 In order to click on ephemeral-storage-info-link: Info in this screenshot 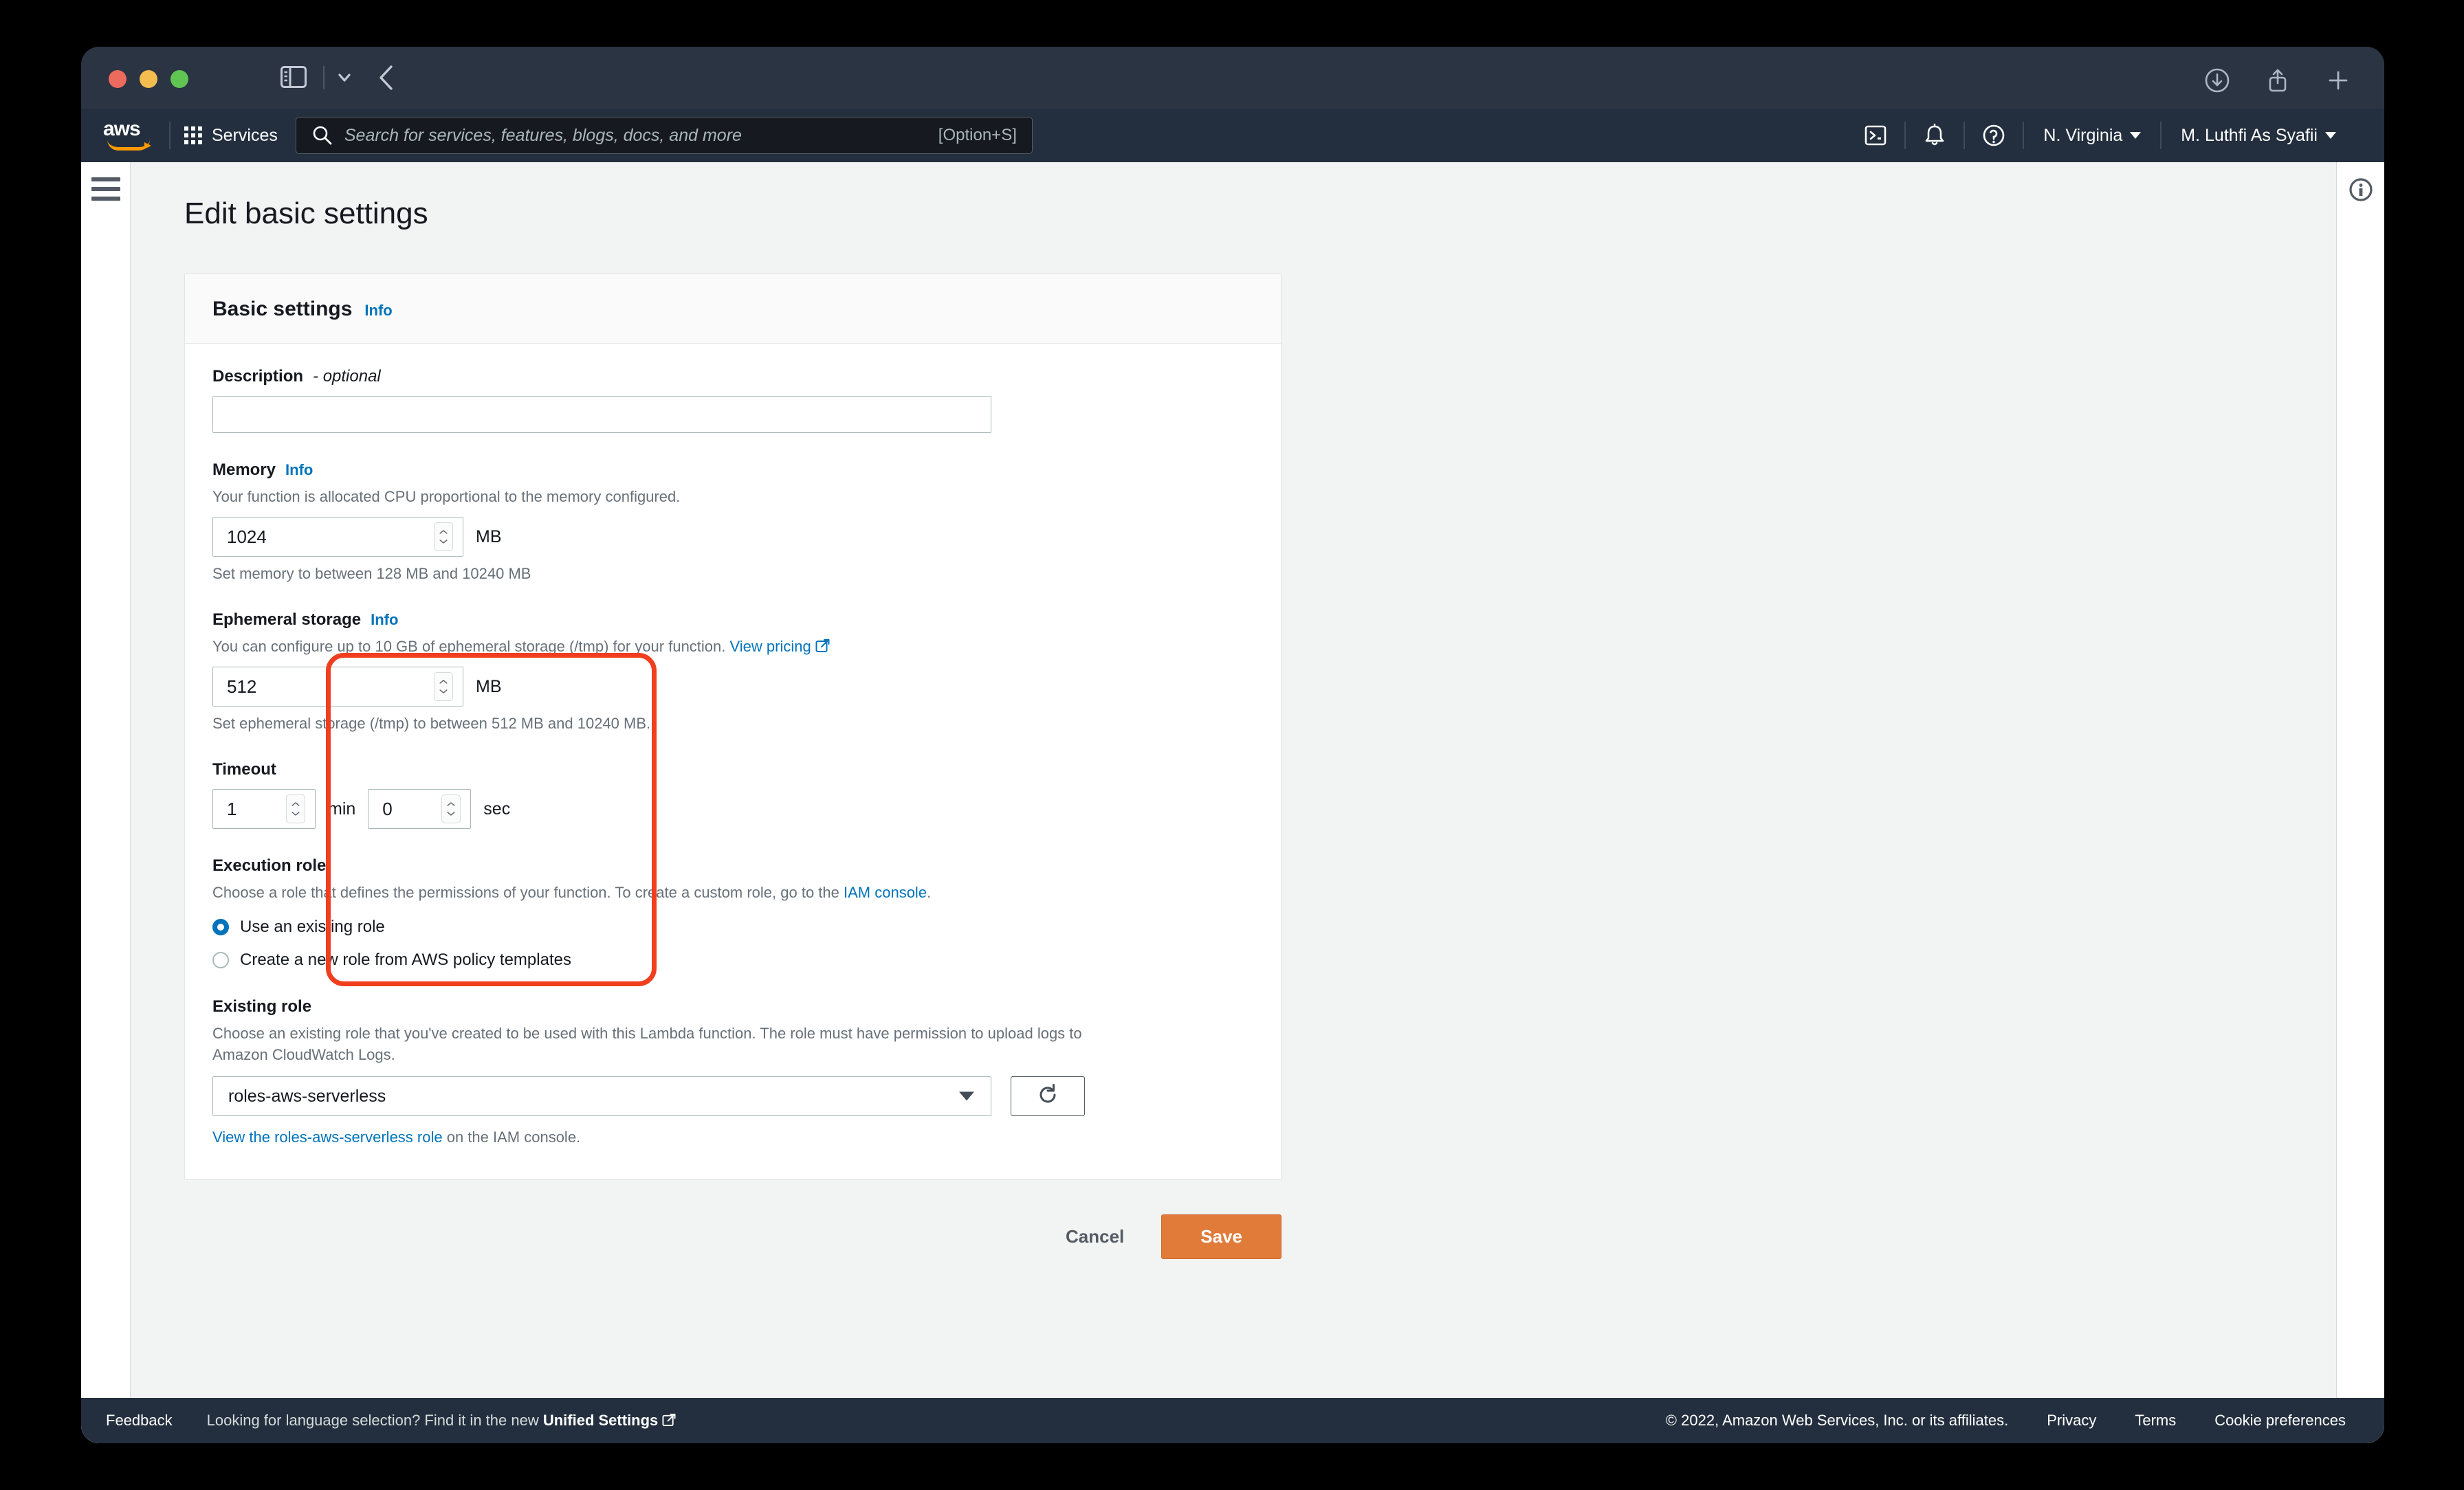, I will do `click(384, 620)`.